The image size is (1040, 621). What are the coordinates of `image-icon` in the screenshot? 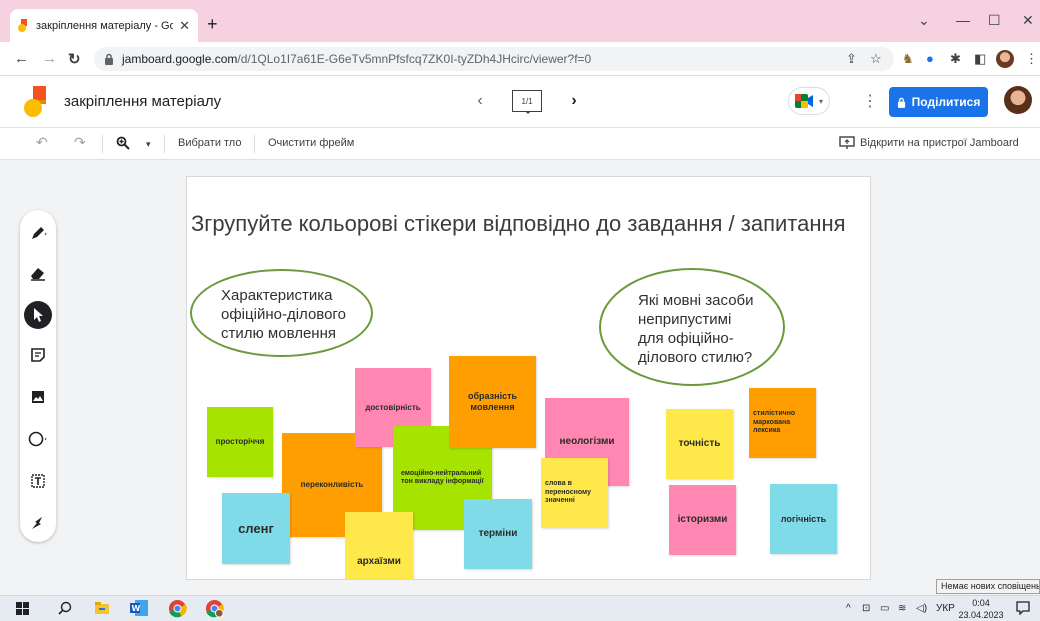 It's located at (38, 397).